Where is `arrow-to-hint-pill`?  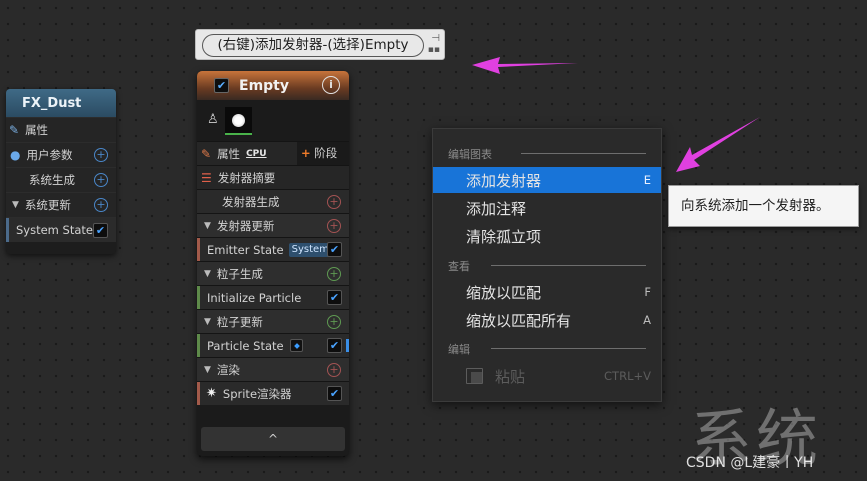 arrow-to-hint-pill is located at coordinates (525, 65).